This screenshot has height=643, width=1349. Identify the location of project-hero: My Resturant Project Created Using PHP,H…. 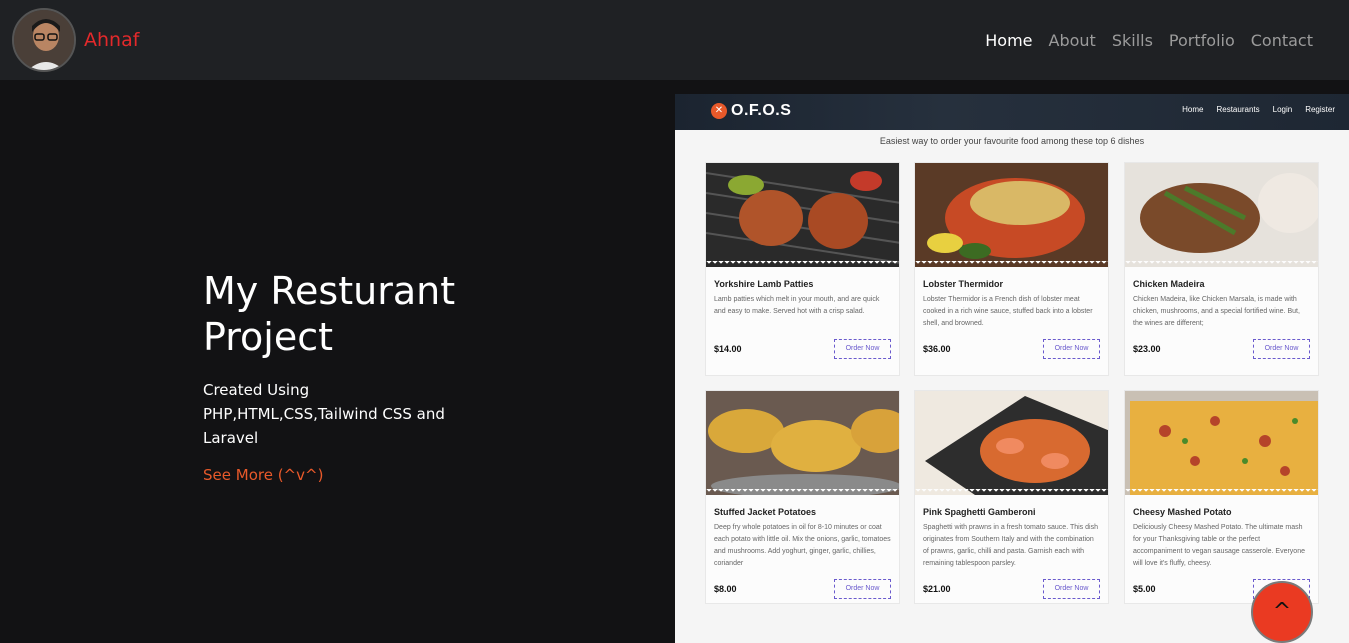
(353, 376).